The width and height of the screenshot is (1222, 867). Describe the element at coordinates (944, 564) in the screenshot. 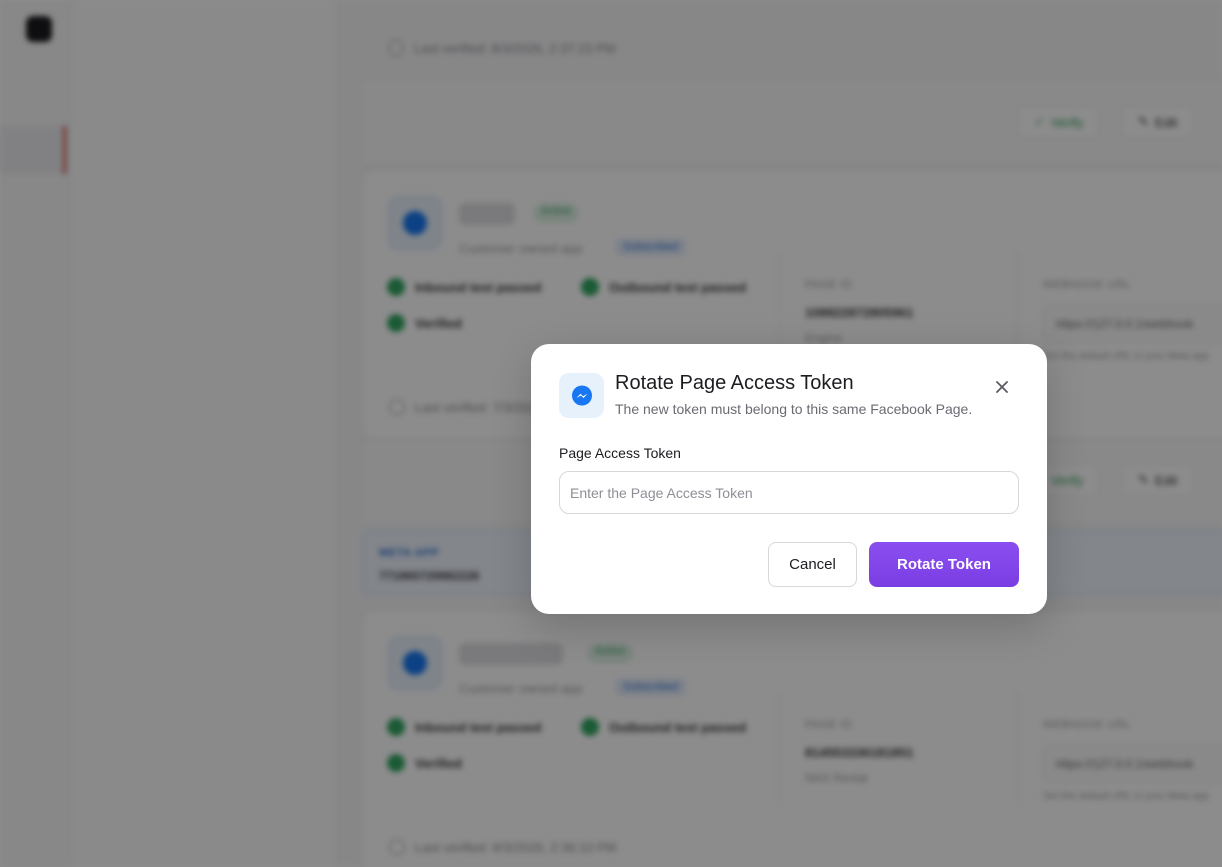

I see `rotate-token-button: Rotate Token` at that location.